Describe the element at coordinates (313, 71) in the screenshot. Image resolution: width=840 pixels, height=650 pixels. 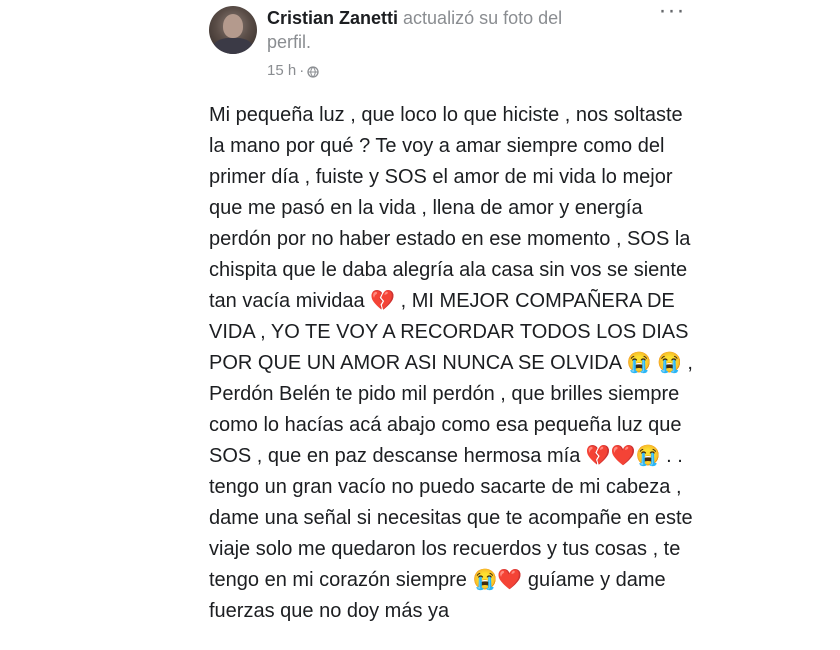
I see `globe-icon` at that location.